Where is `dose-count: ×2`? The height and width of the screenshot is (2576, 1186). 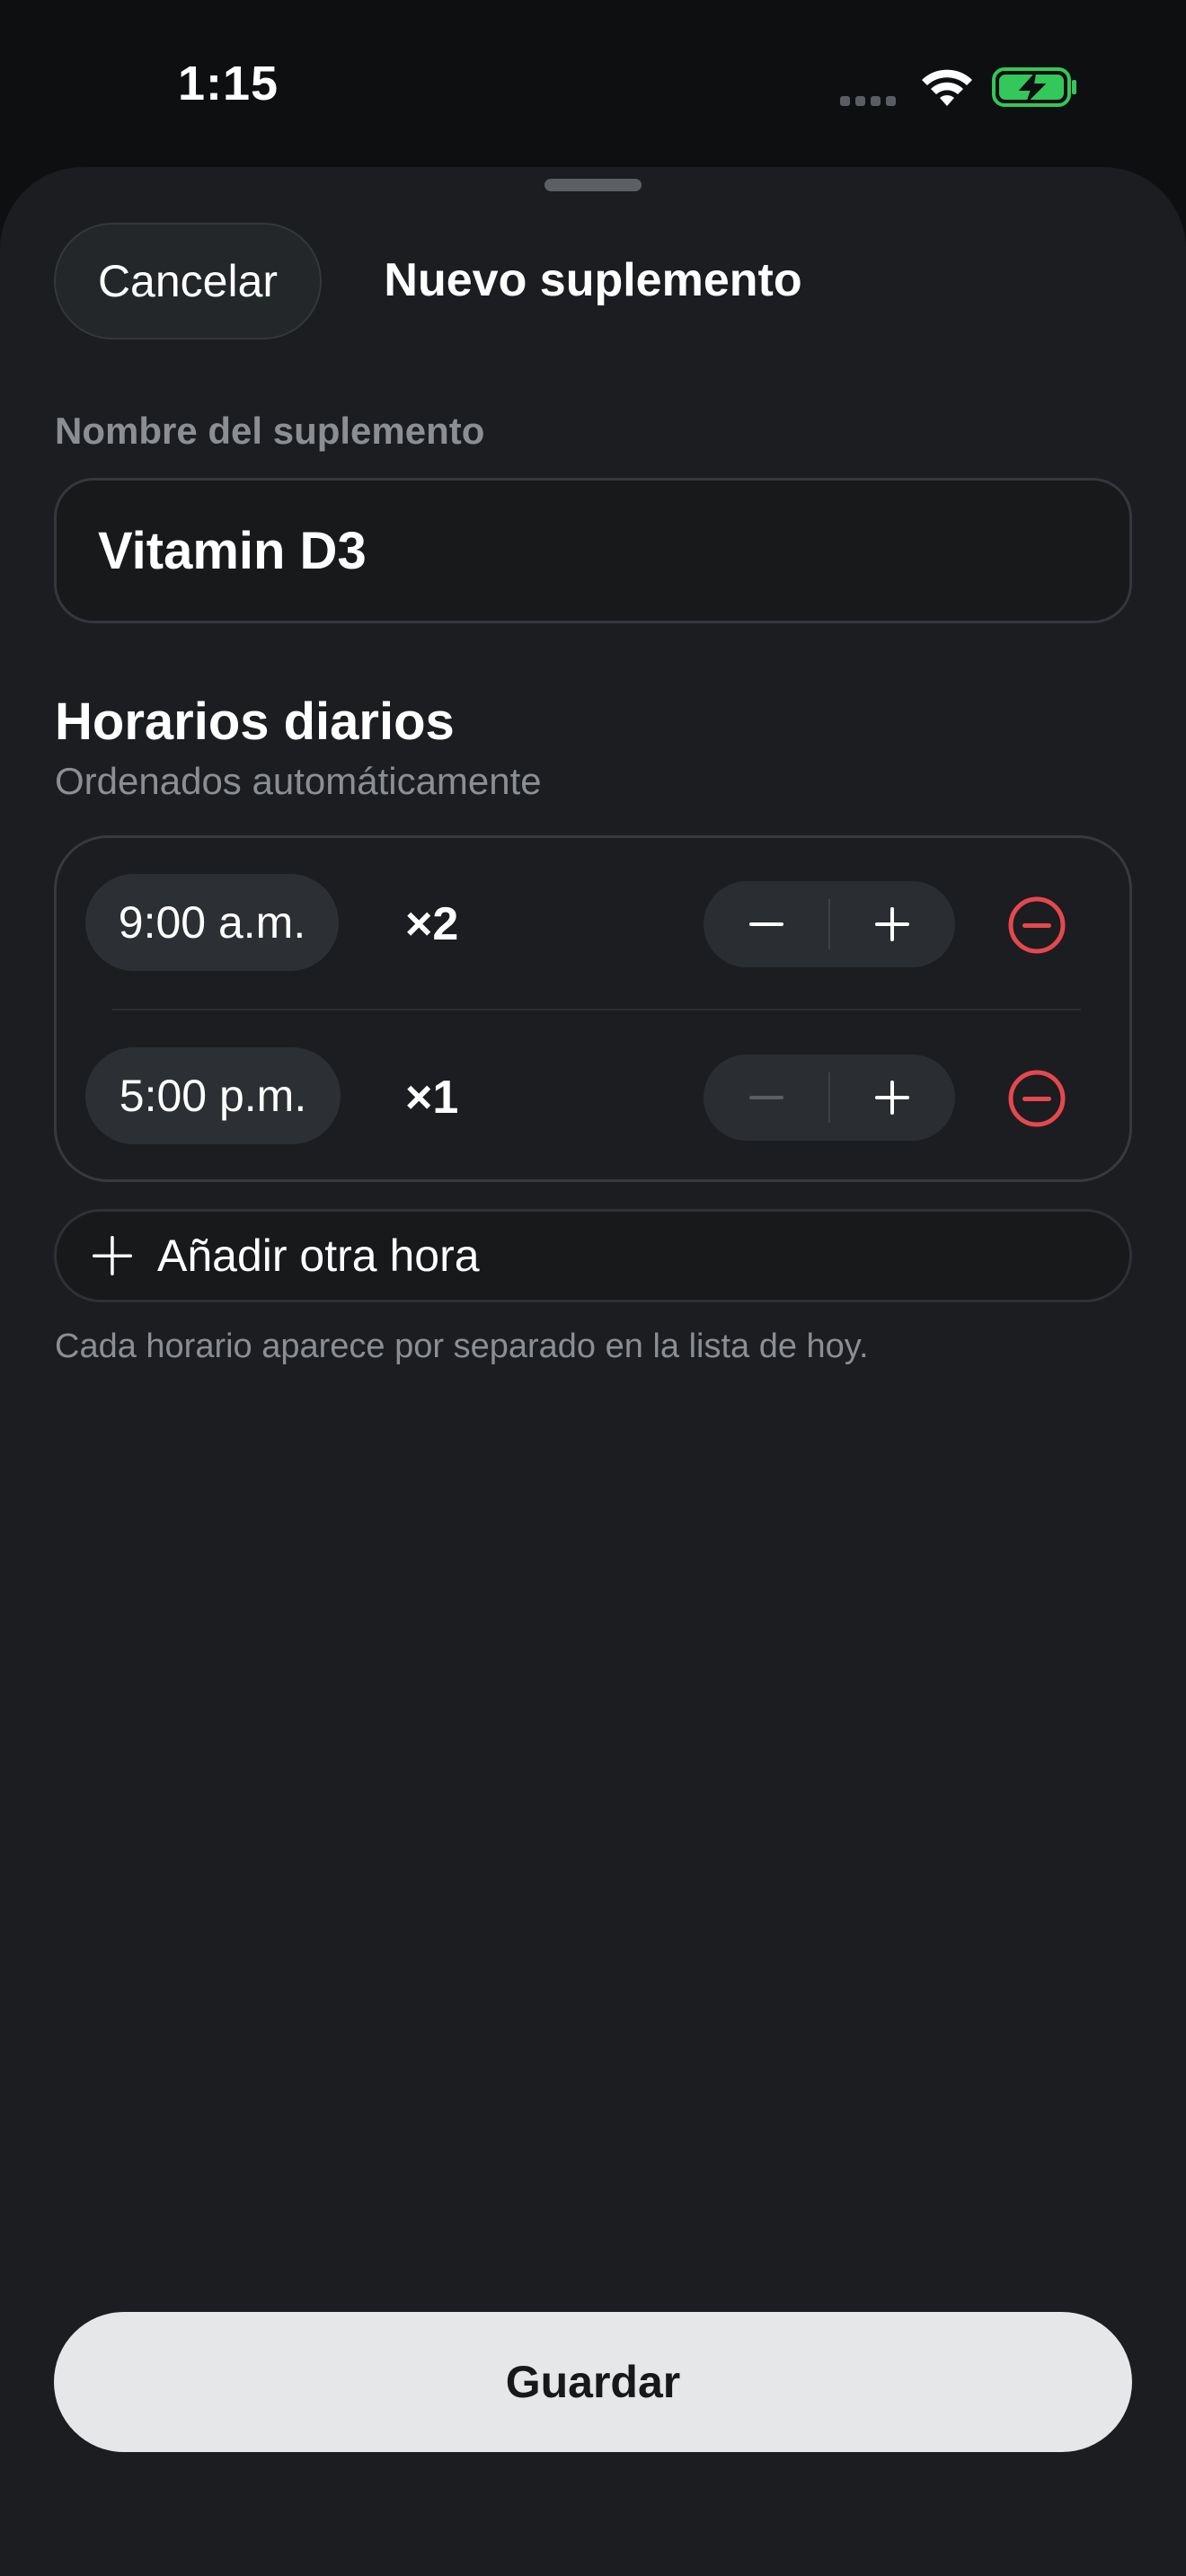 dose-count: ×2 is located at coordinates (432, 924).